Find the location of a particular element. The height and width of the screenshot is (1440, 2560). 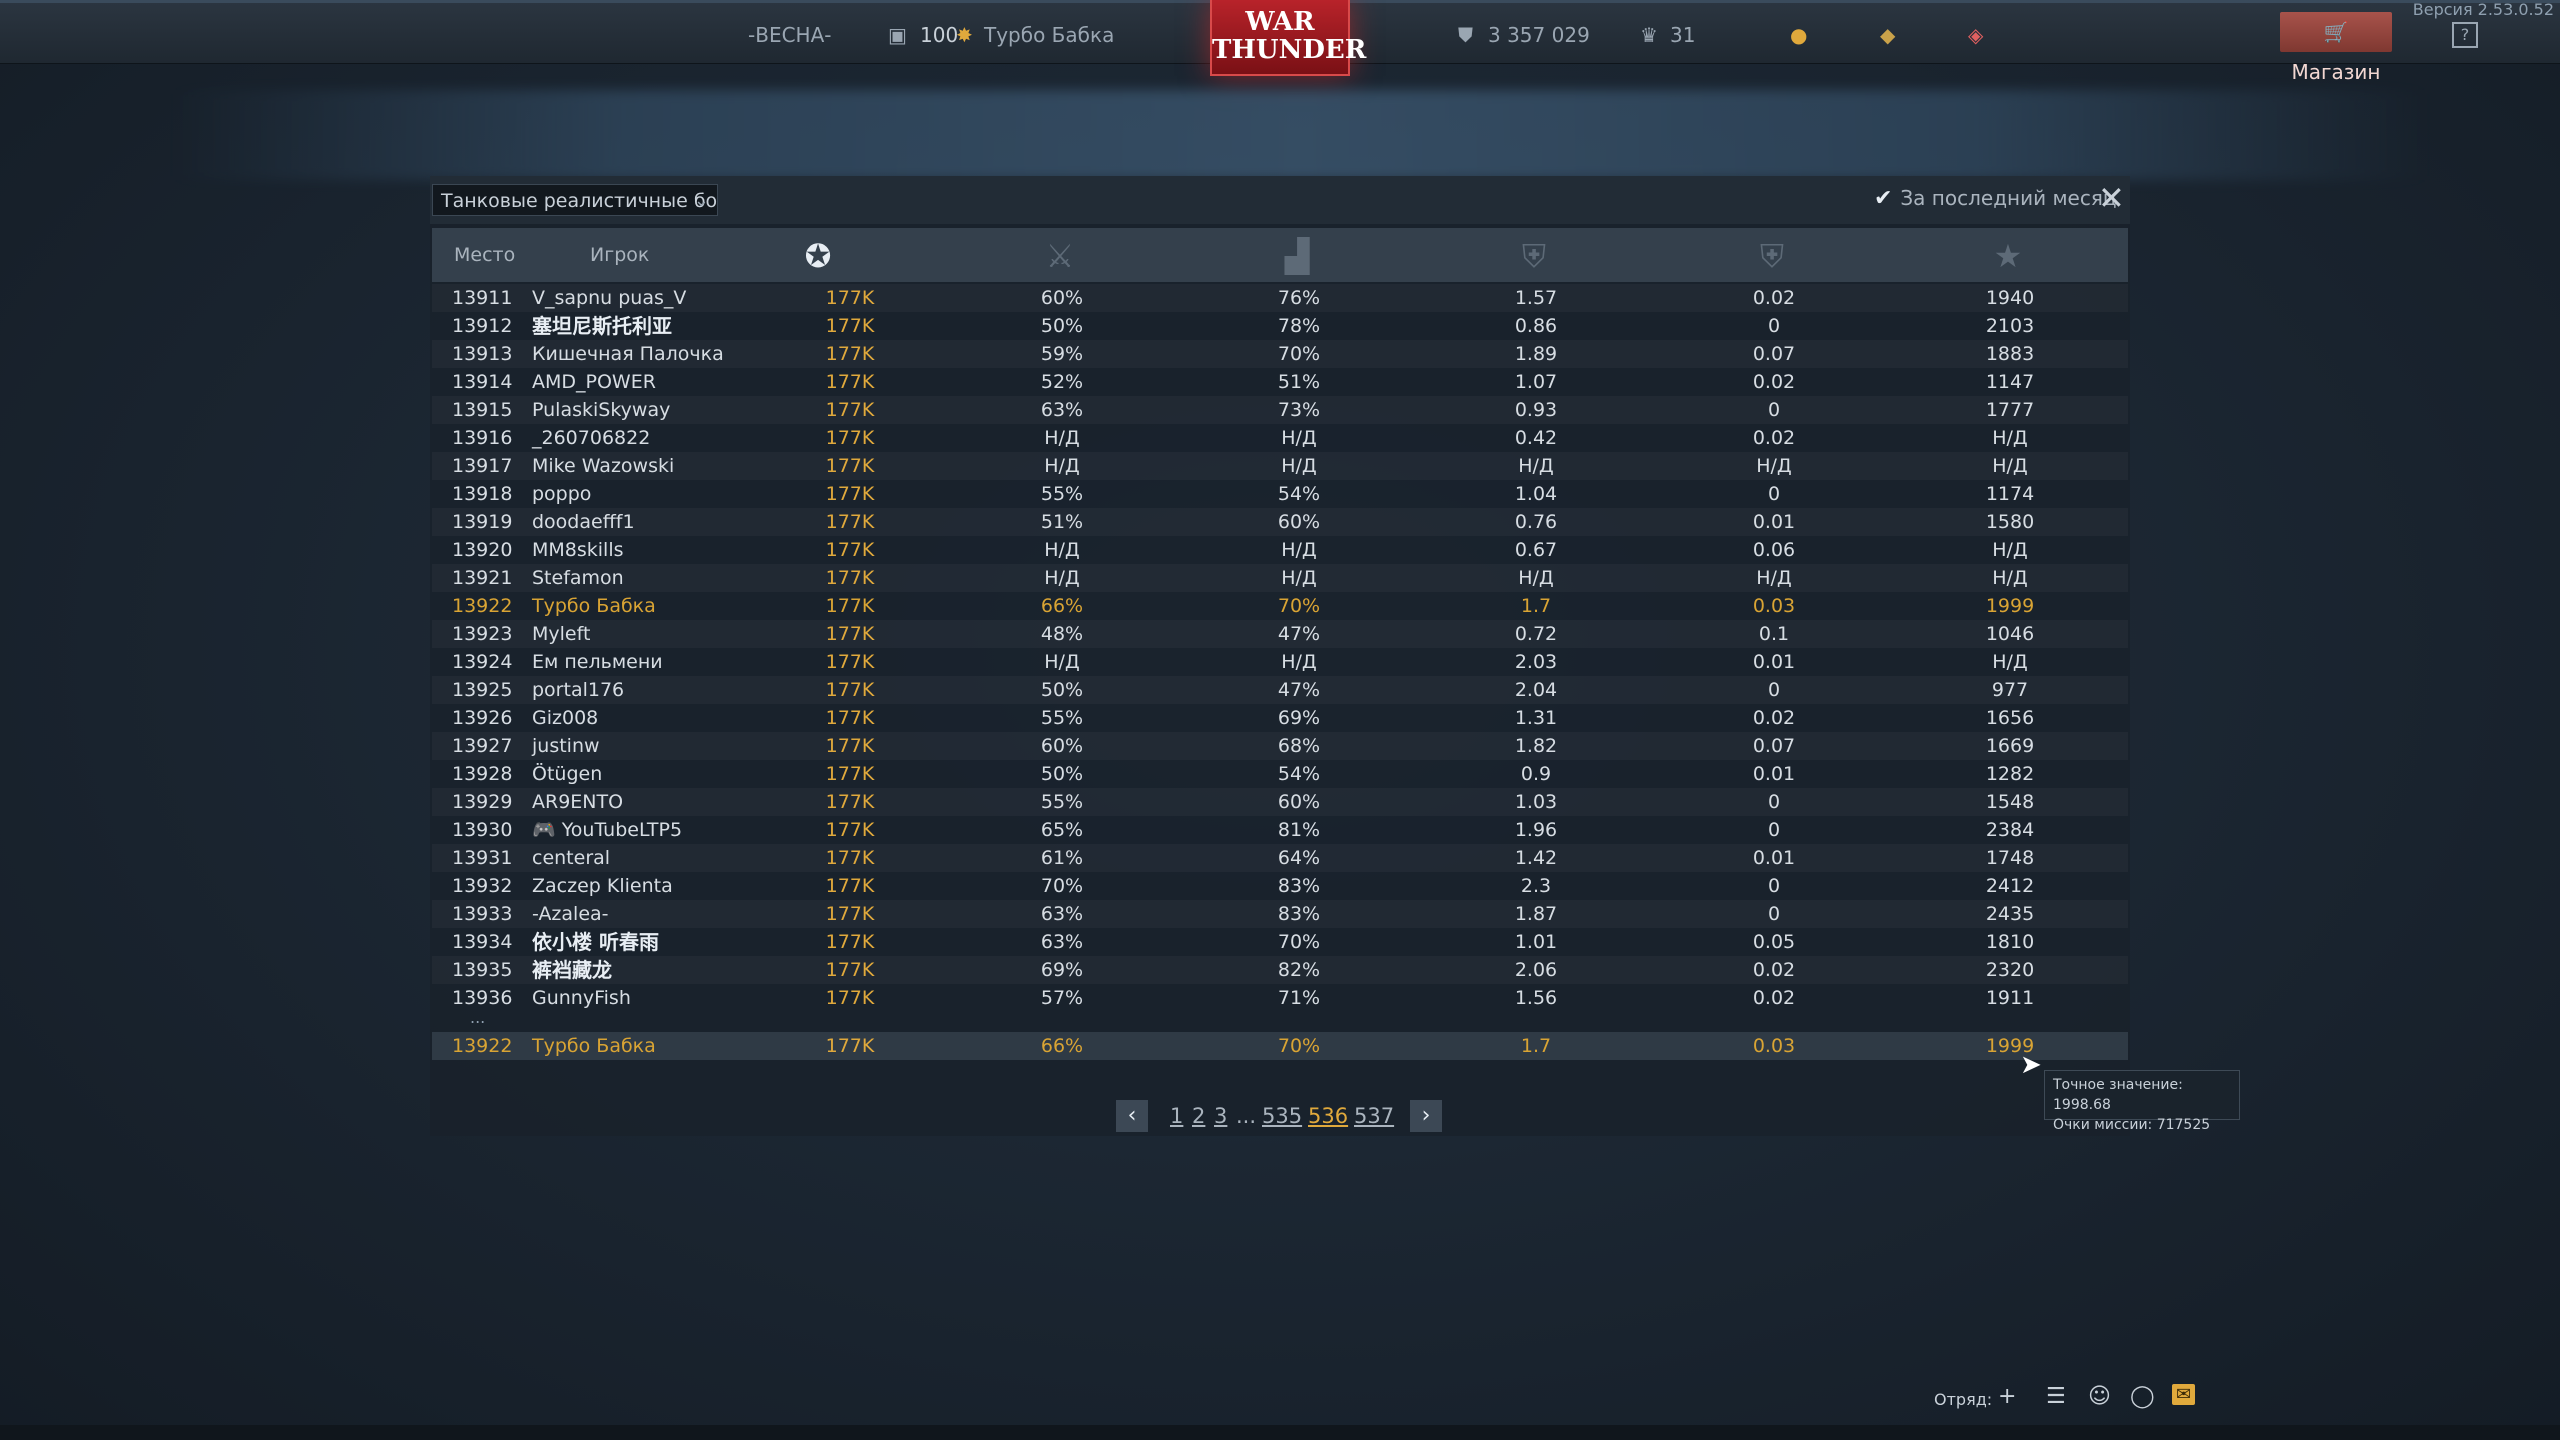

name-cell: Ем пельмени is located at coordinates (597, 662).